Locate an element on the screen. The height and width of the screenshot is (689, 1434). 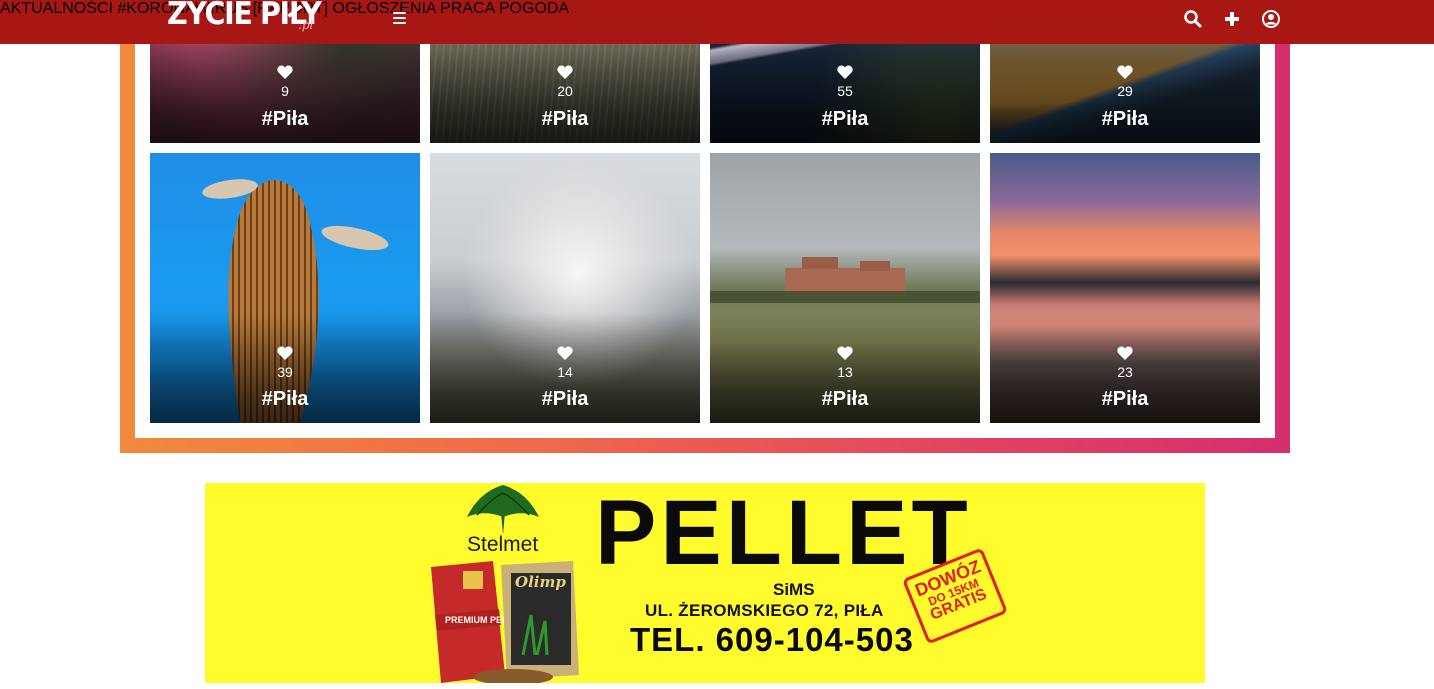
pellet-bags-image: PREMIUM PELLETS Olimp is located at coordinates (505, 622).